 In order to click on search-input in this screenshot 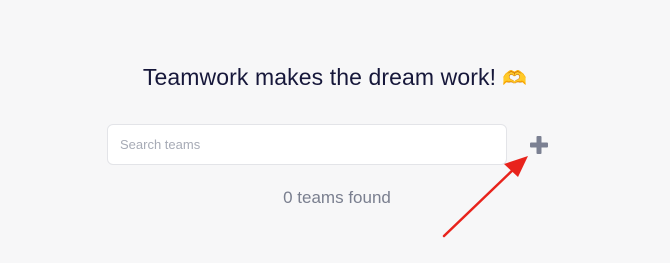, I will do `click(307, 144)`.